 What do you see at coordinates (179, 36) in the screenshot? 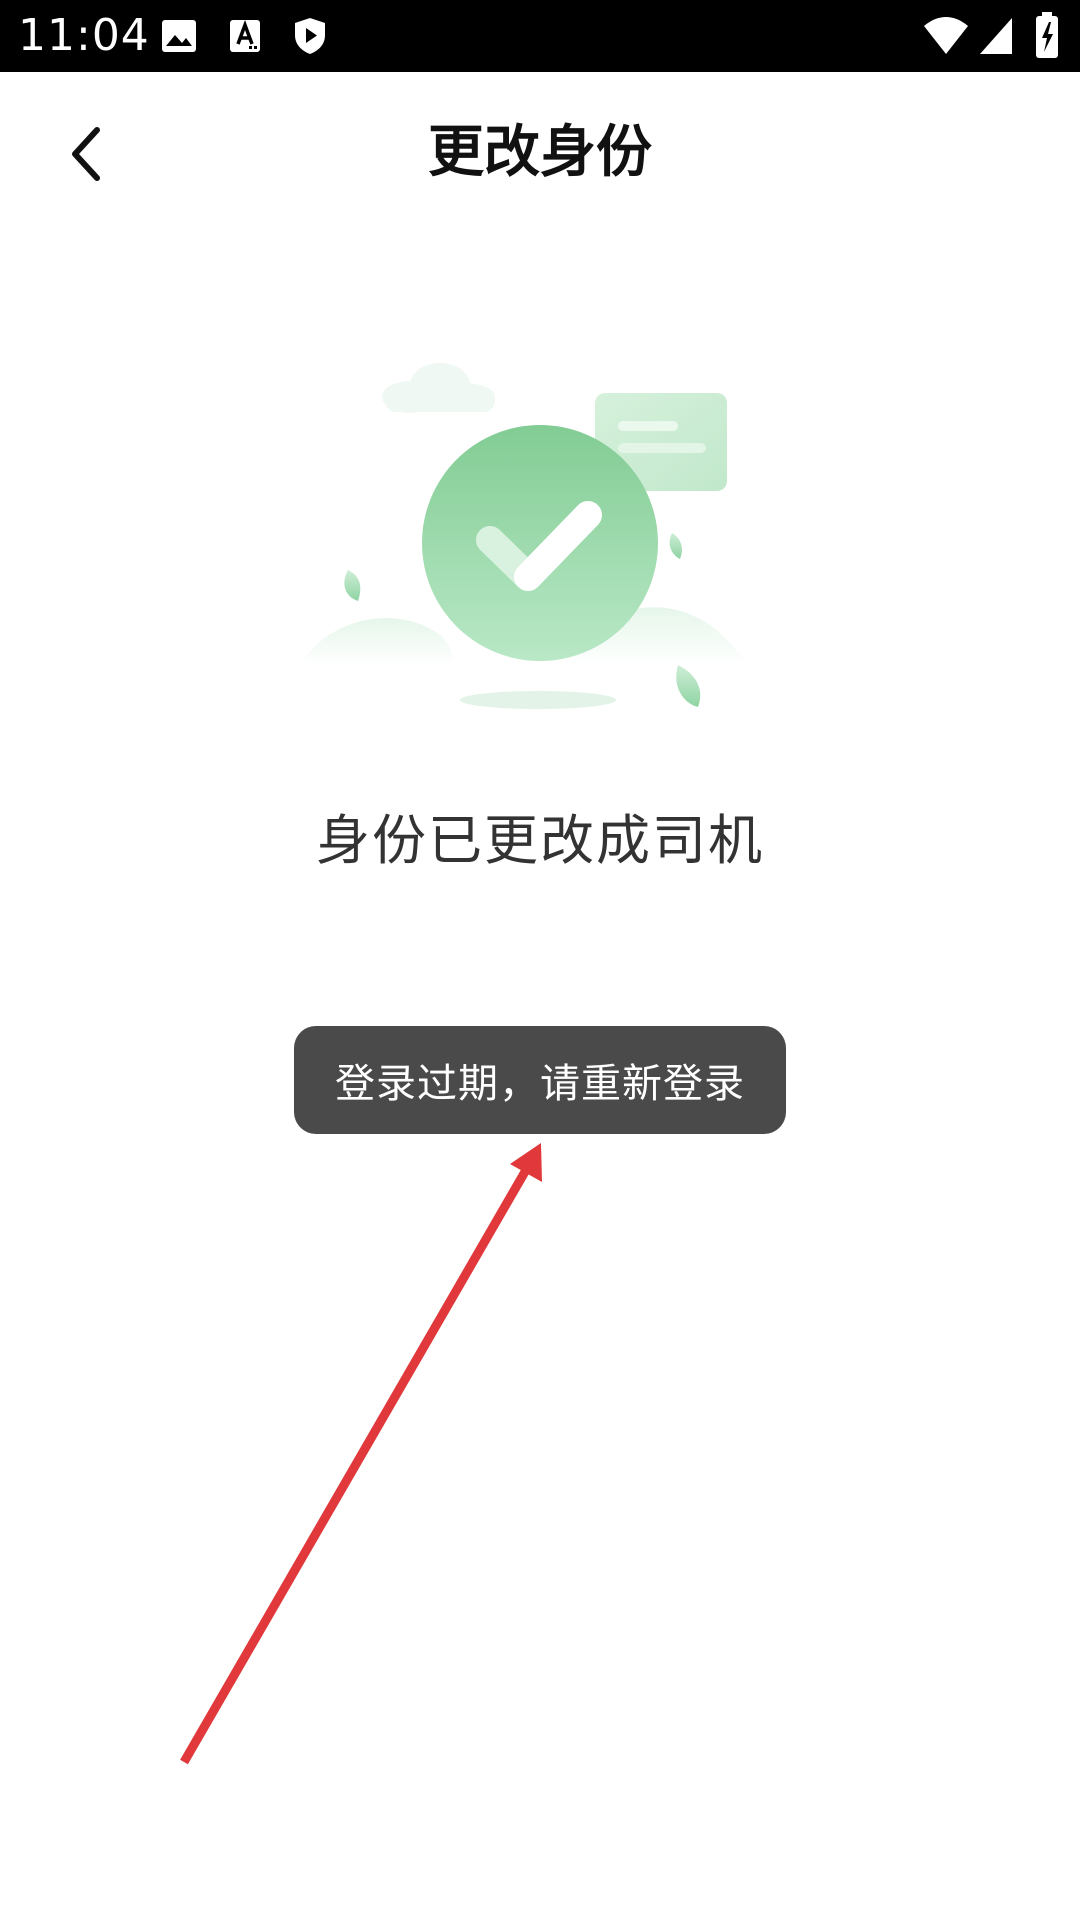
I see `image-icon` at bounding box center [179, 36].